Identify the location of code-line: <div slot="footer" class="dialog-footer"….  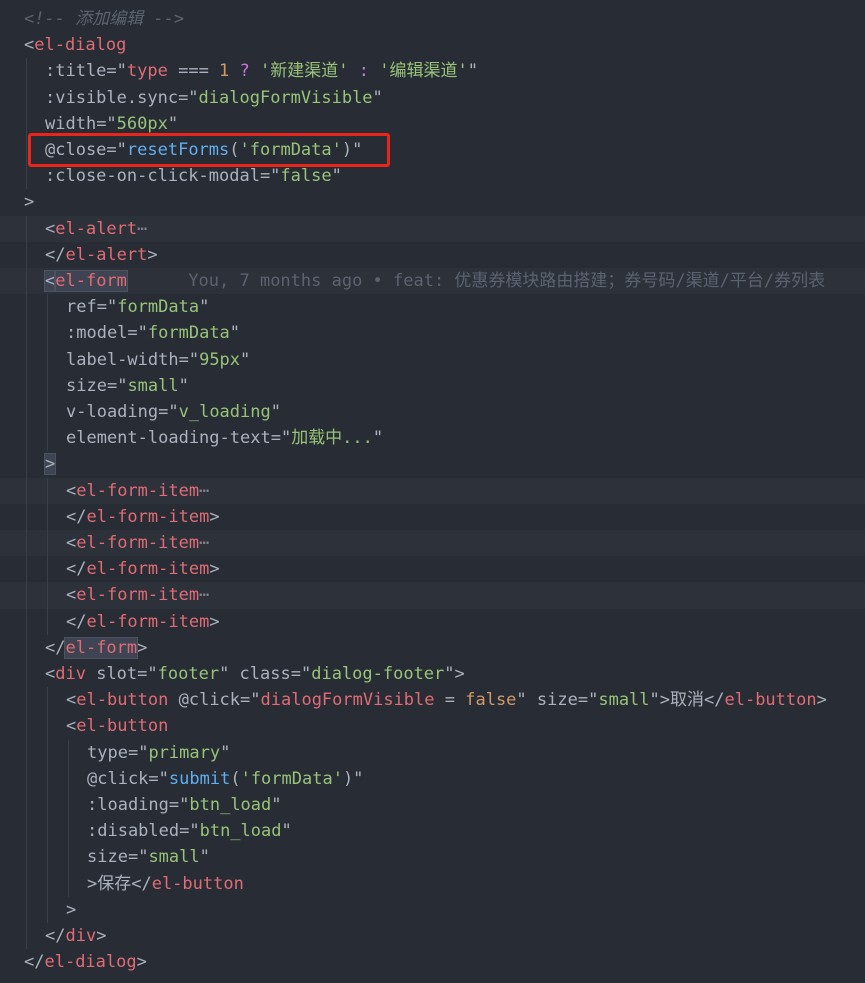
(432, 674).